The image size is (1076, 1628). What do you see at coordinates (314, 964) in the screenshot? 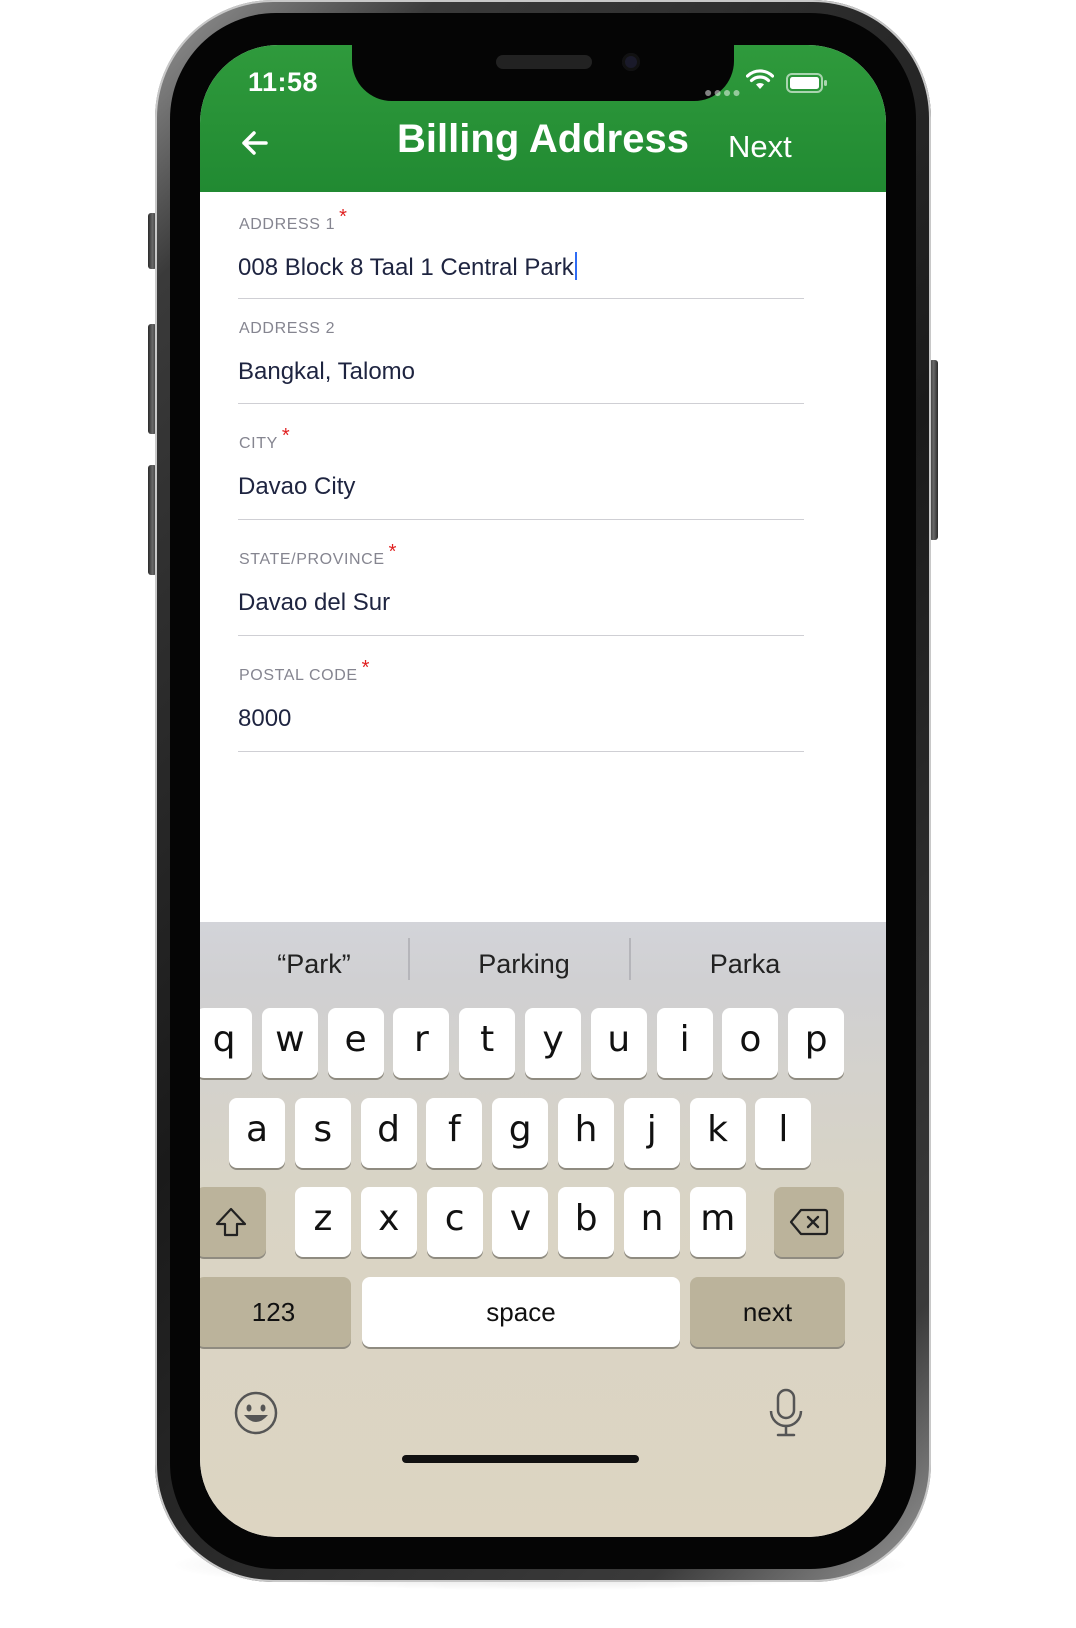
I see `suggestion-item: “Park”` at bounding box center [314, 964].